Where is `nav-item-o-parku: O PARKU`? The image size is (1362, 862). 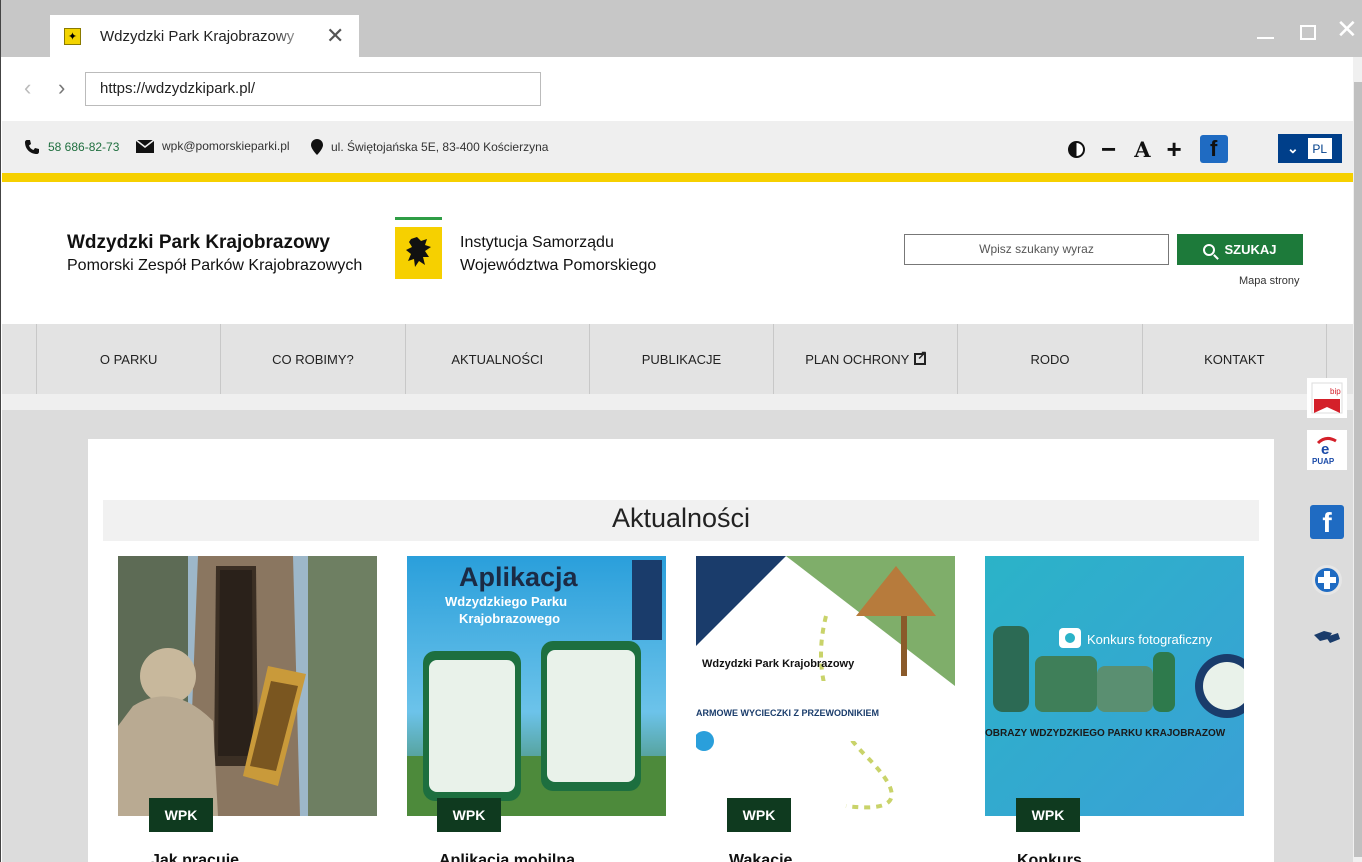 nav-item-o-parku: O PARKU is located at coordinates (129, 359).